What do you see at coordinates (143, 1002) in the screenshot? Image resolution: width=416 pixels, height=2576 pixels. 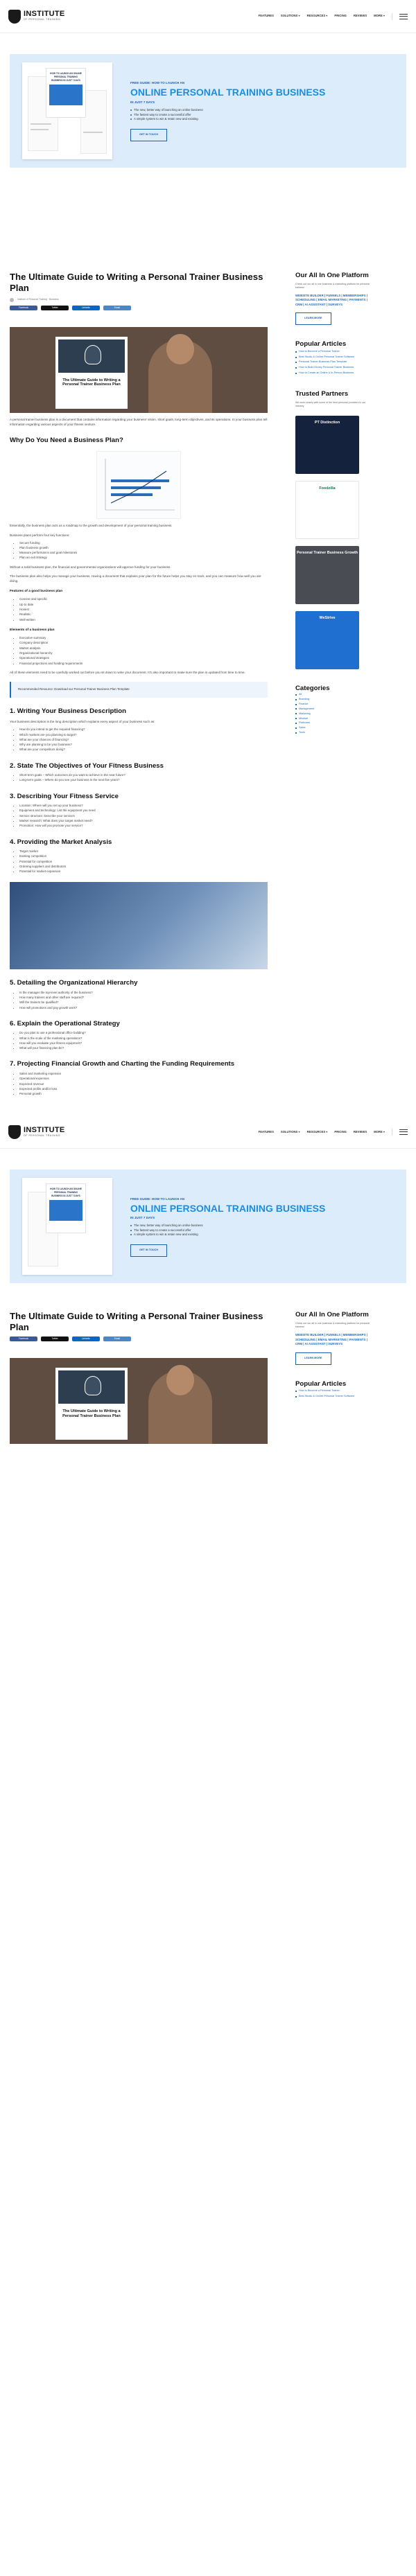 I see `list-item: Will the trainers be qualified?` at bounding box center [143, 1002].